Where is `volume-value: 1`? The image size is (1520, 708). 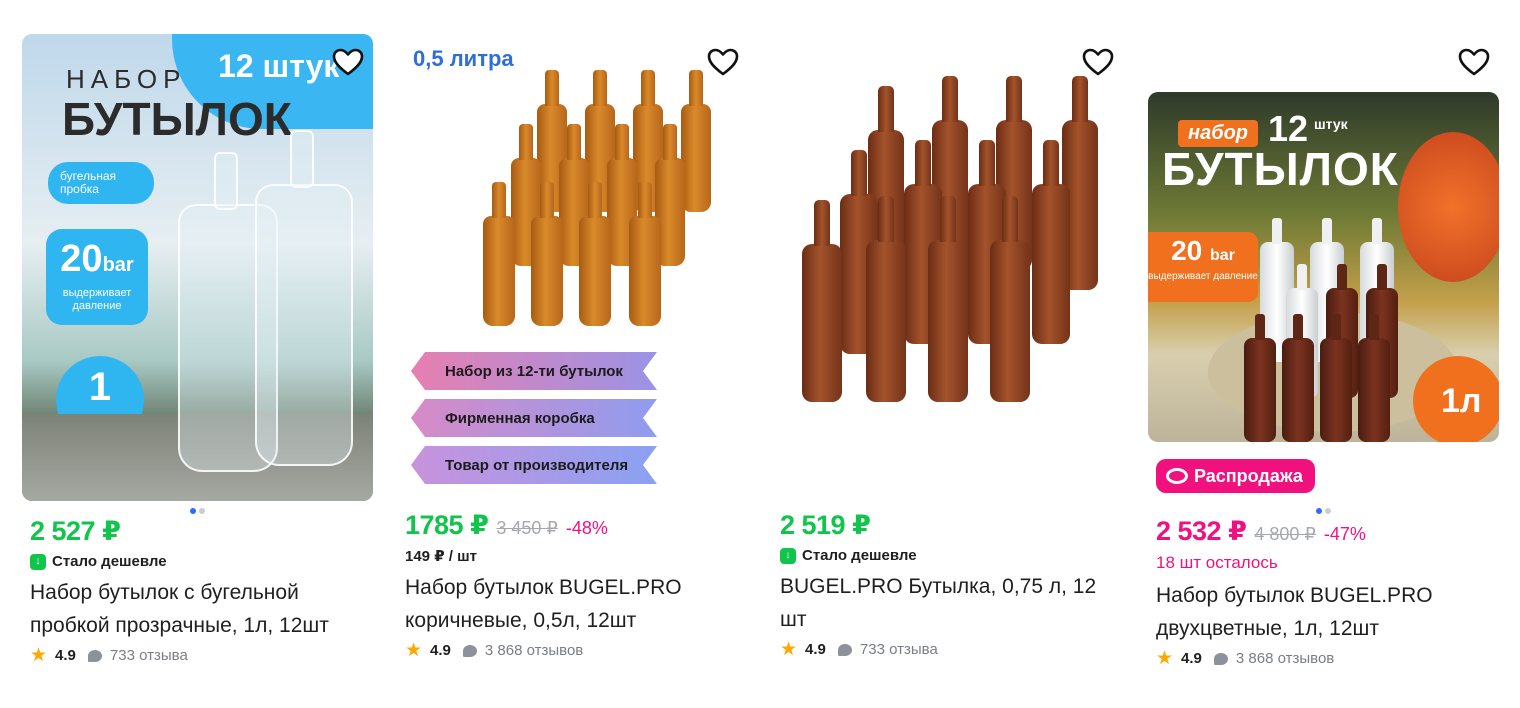
volume-value: 1 is located at coordinates (100, 387).